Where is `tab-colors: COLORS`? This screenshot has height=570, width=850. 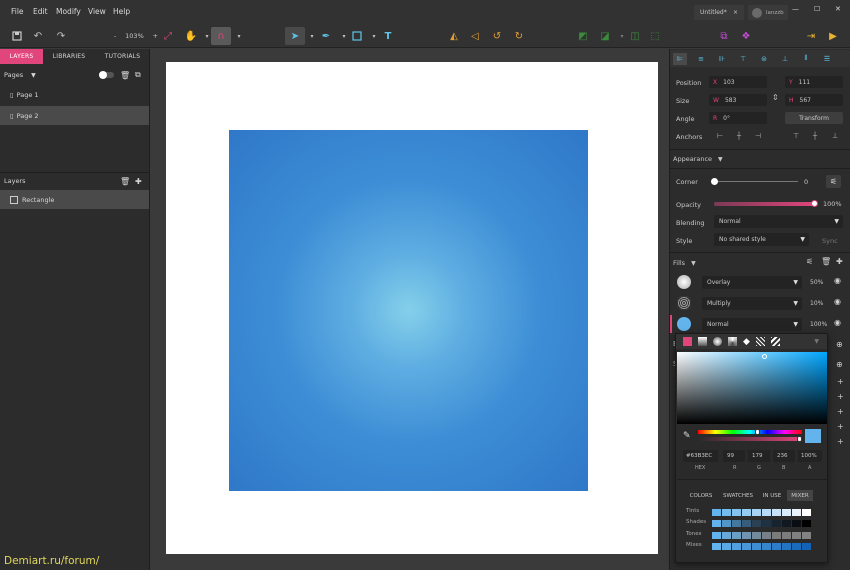
tab-colors: COLORS is located at coordinates (701, 495).